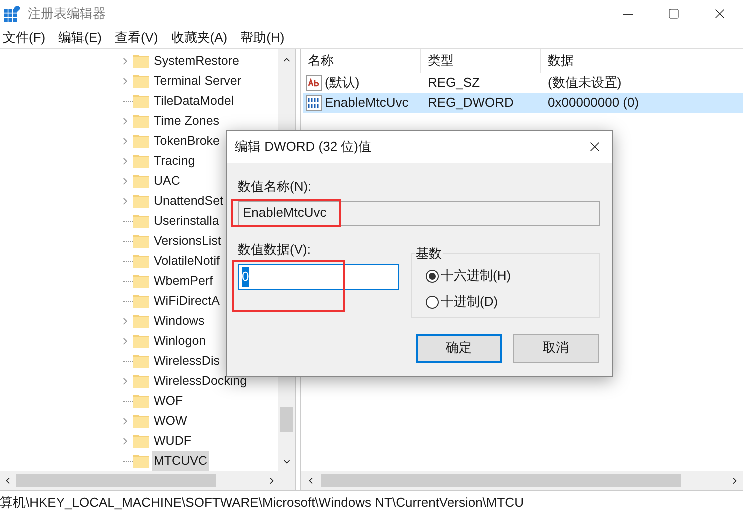  I want to click on tree-item: SystemRestore, so click(197, 61).